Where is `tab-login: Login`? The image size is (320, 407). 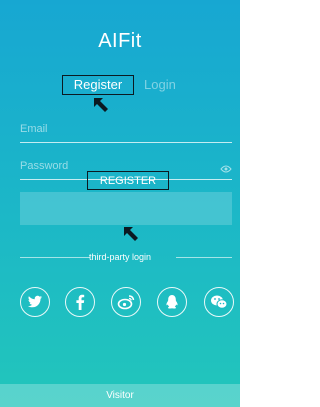
tab-login: Login is located at coordinates (160, 85).